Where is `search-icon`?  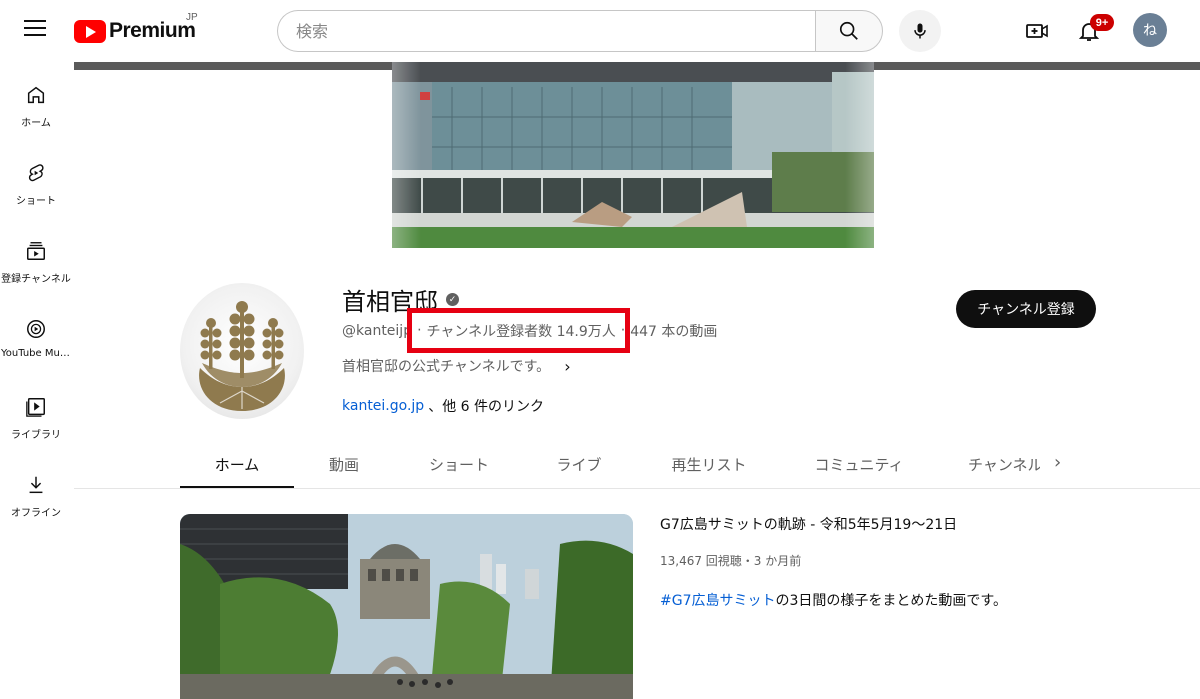
search-icon is located at coordinates (848, 30).